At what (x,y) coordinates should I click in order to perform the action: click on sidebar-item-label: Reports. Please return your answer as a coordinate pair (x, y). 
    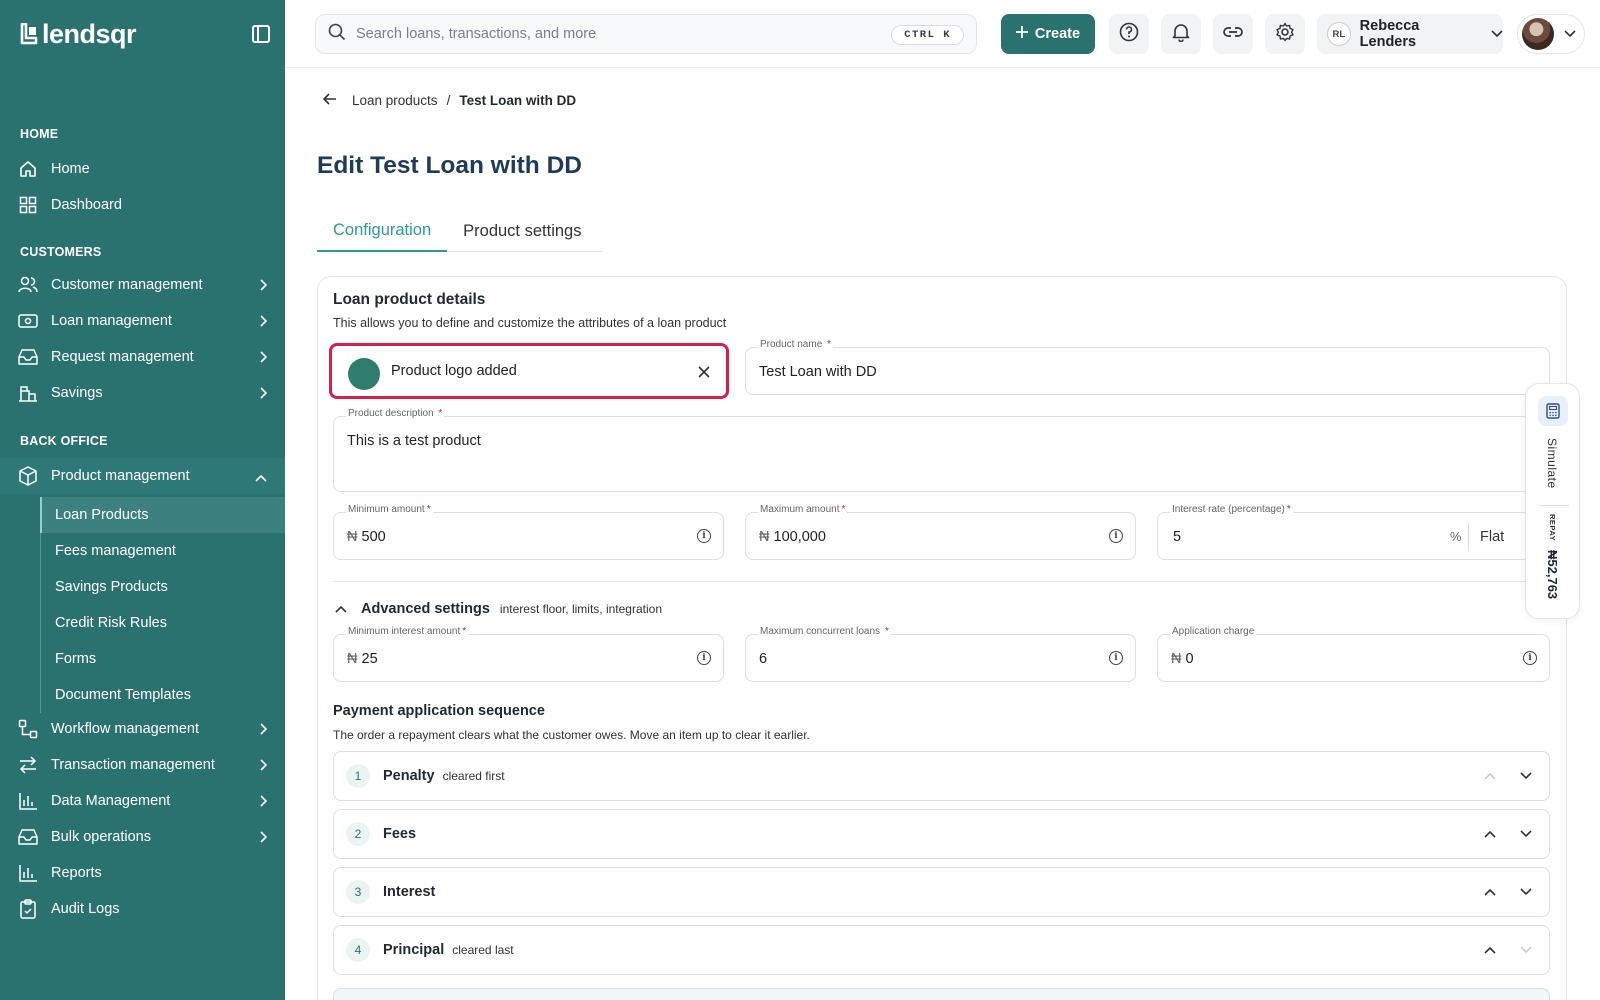
    Looking at the image, I should click on (76, 873).